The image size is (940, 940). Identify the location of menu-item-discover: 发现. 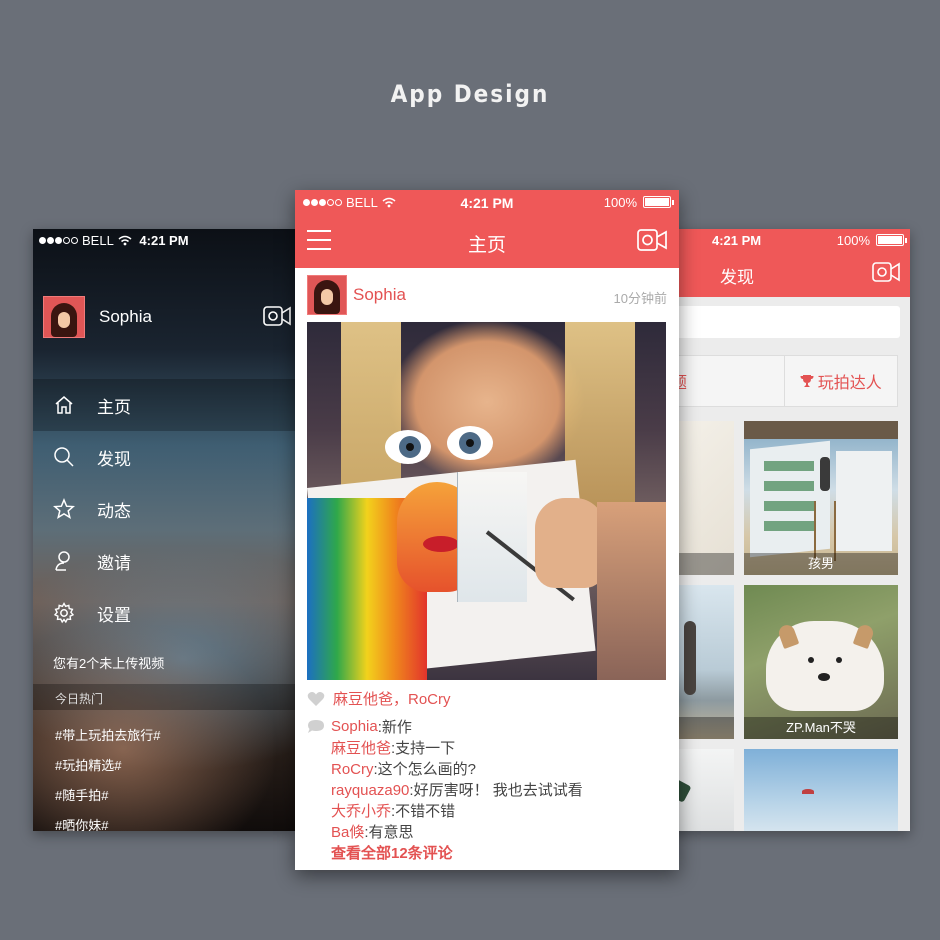
(164, 457).